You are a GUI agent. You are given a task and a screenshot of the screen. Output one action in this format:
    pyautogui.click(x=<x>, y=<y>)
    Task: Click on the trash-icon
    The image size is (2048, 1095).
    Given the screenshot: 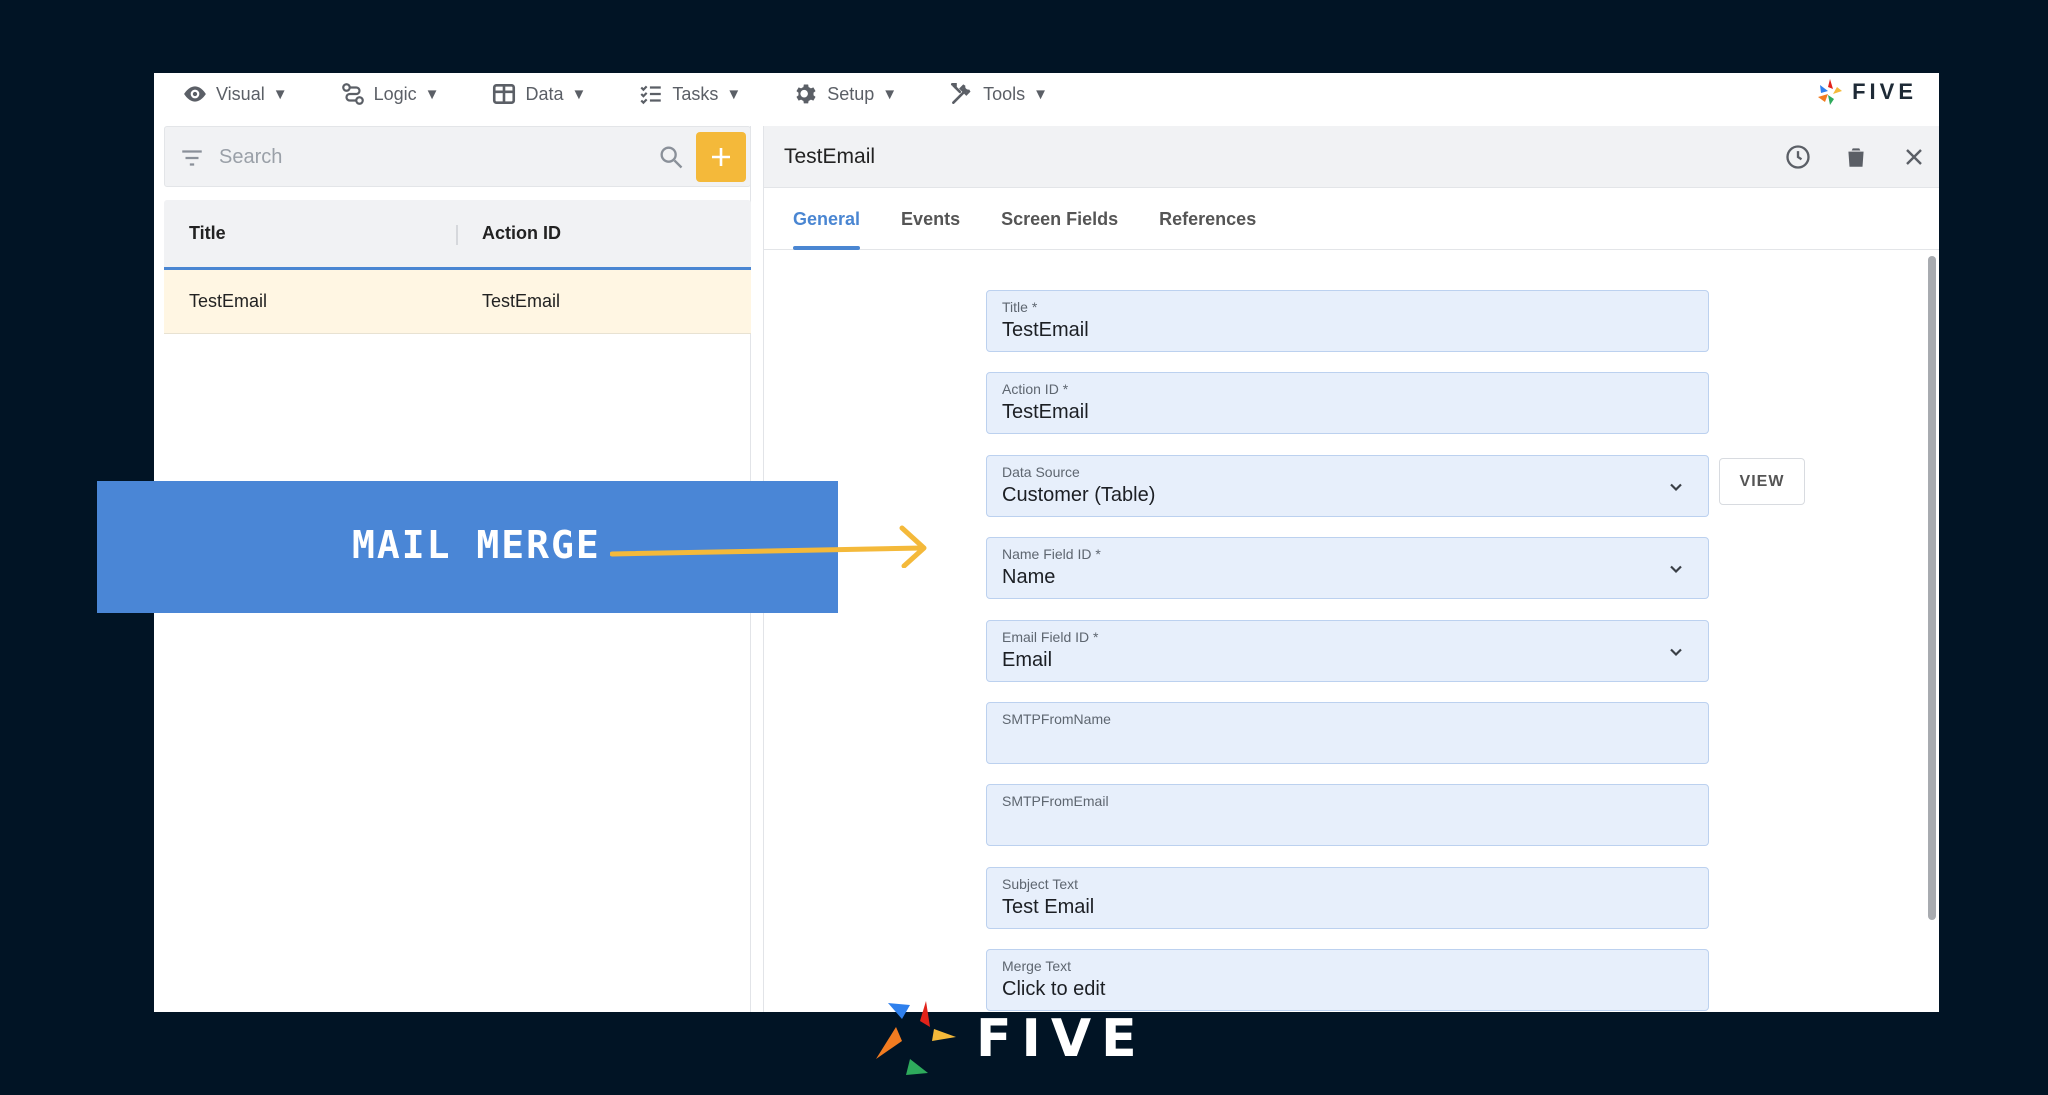 What is the action you would take?
    pyautogui.click(x=1856, y=157)
    